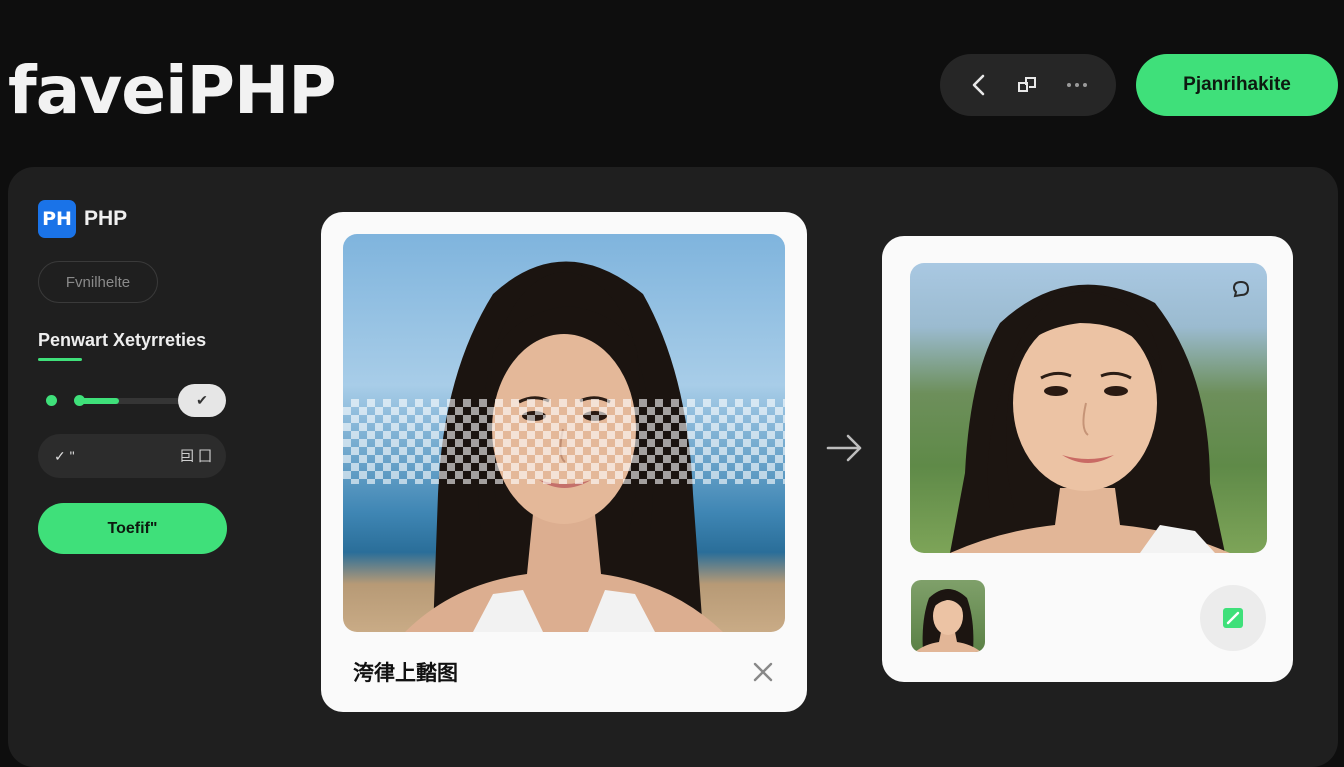 This screenshot has width=1344, height=767. What do you see at coordinates (82, 219) in the screenshot?
I see `sidebar-logo: PH PHP` at bounding box center [82, 219].